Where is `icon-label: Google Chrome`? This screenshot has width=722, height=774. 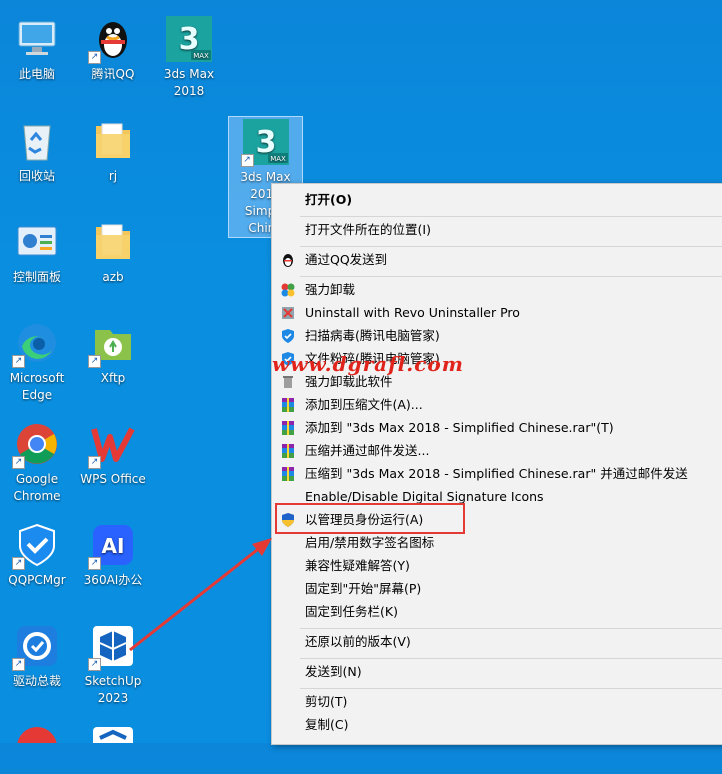 icon-label: Google Chrome is located at coordinates (37, 487).